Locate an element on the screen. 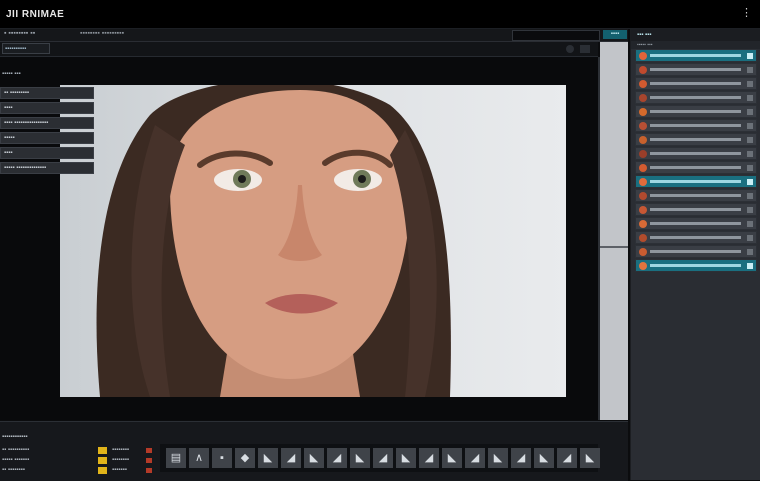 This screenshot has width=760, height=481. timeline-track-label: ▪▪▪▪▪ ▪▪▪▪▪▪▪ is located at coordinates (37, 460).